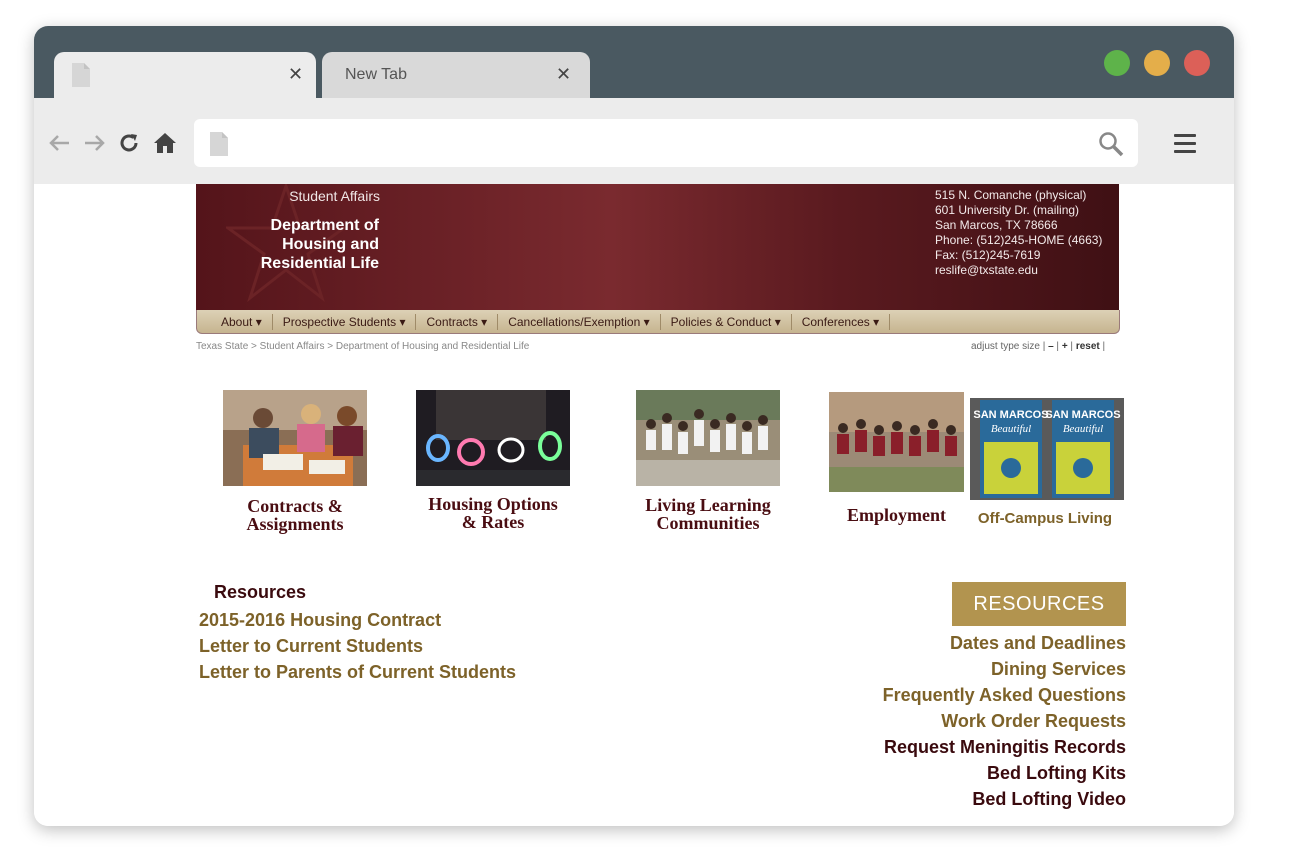 Image resolution: width=1289 pixels, height=868 pixels. Describe the element at coordinates (260, 592) in the screenshot. I see `resources-heading: Resources` at that location.